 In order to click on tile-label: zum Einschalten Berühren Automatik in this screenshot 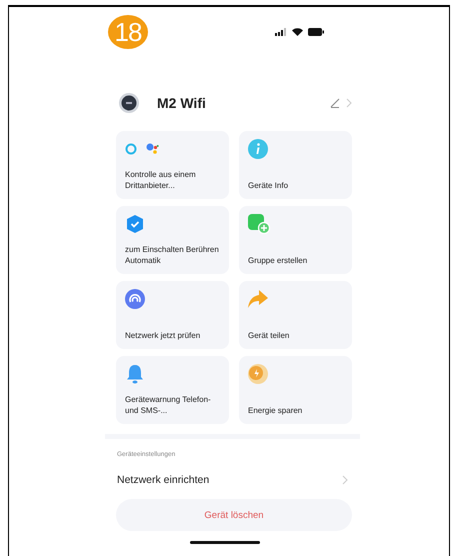, I will do `click(172, 255)`.